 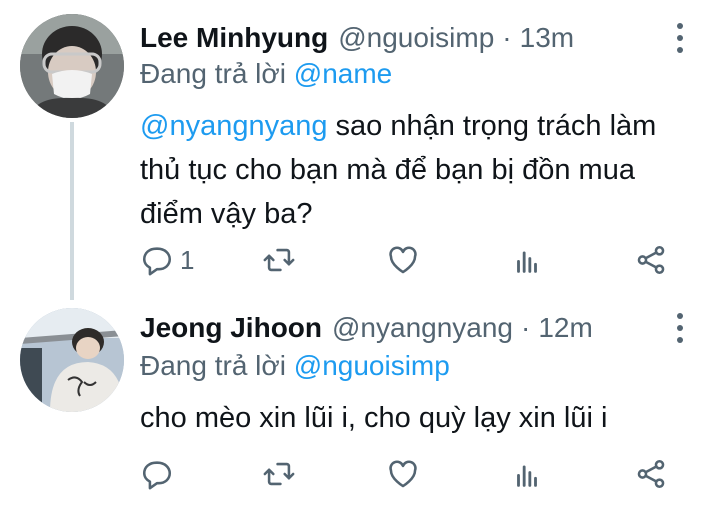 What do you see at coordinates (343, 73) in the screenshot?
I see `replying-to-link: @name` at bounding box center [343, 73].